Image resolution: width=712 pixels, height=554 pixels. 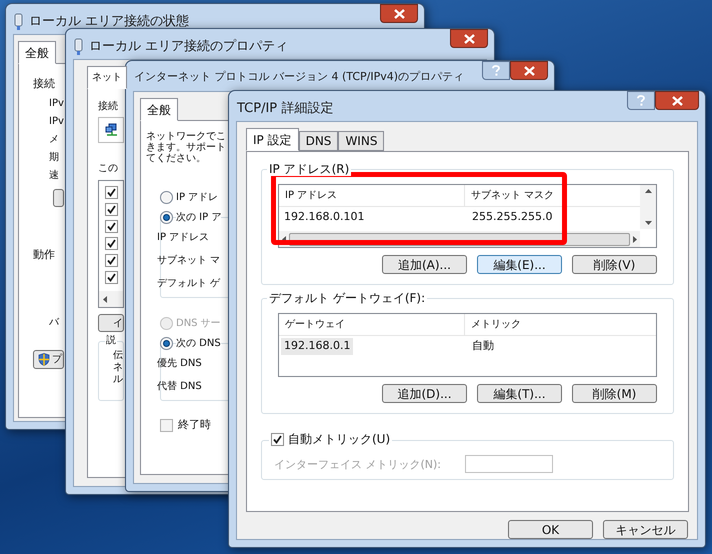 What do you see at coordinates (272, 139) in the screenshot?
I see `tab: IP 設定` at bounding box center [272, 139].